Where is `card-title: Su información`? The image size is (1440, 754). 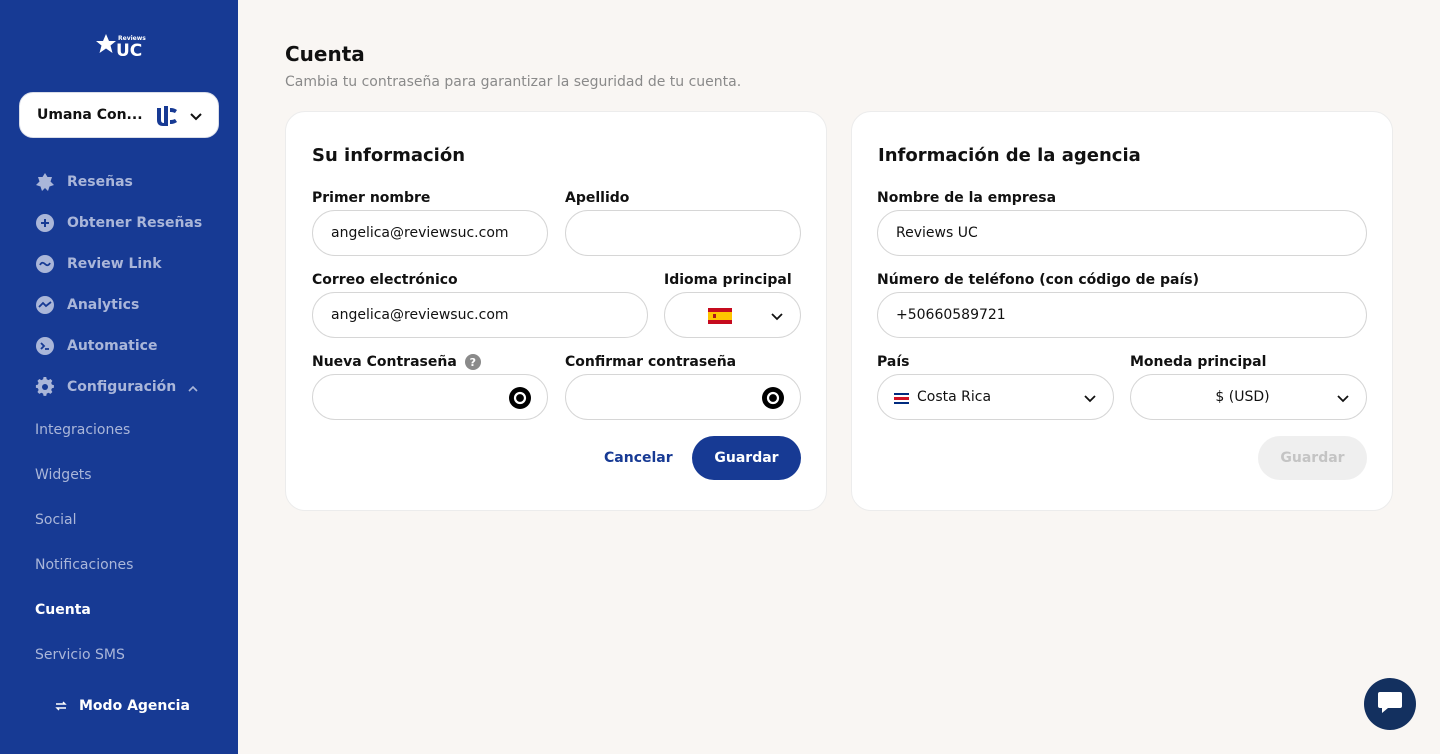 card-title: Su información is located at coordinates (389, 155).